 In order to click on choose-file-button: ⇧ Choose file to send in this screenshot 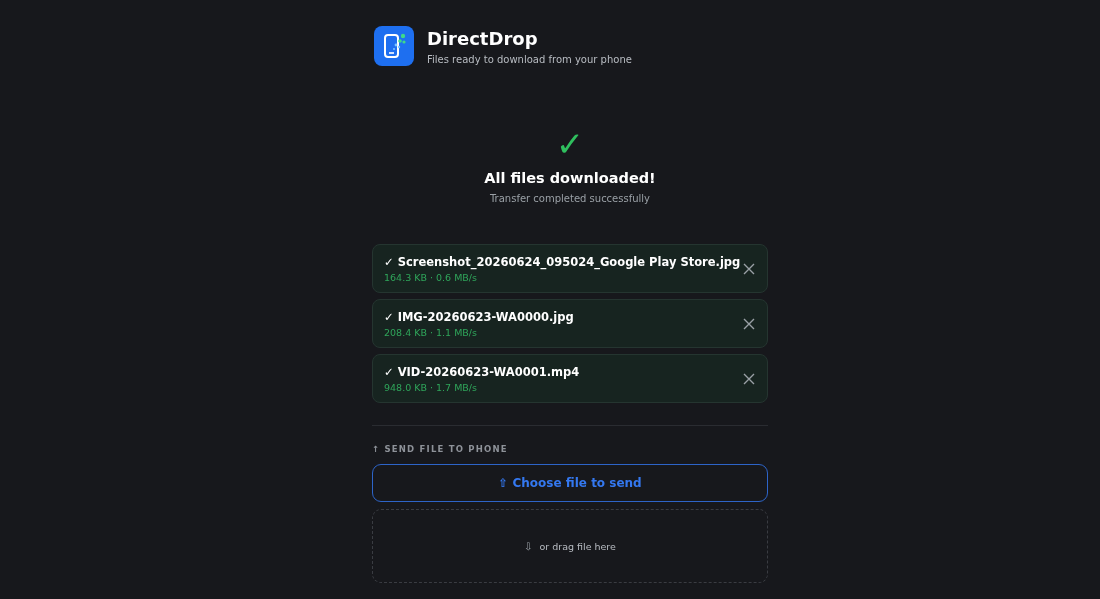, I will do `click(570, 483)`.